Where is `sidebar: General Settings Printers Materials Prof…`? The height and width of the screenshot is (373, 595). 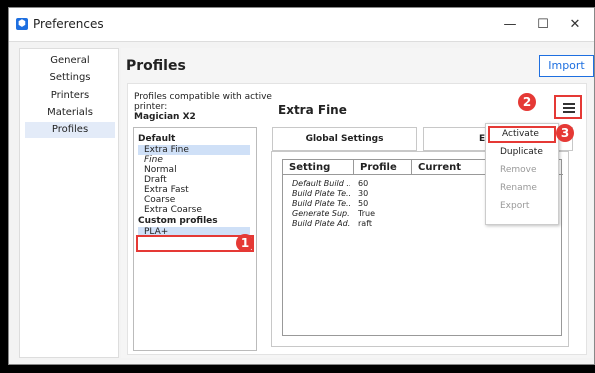 sidebar: General Settings Printers Materials Prof… is located at coordinates (69, 203).